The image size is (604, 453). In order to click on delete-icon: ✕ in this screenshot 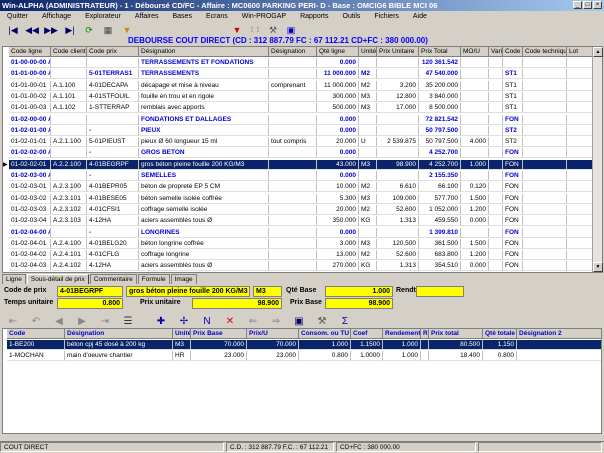, I will do `click(230, 321)`.